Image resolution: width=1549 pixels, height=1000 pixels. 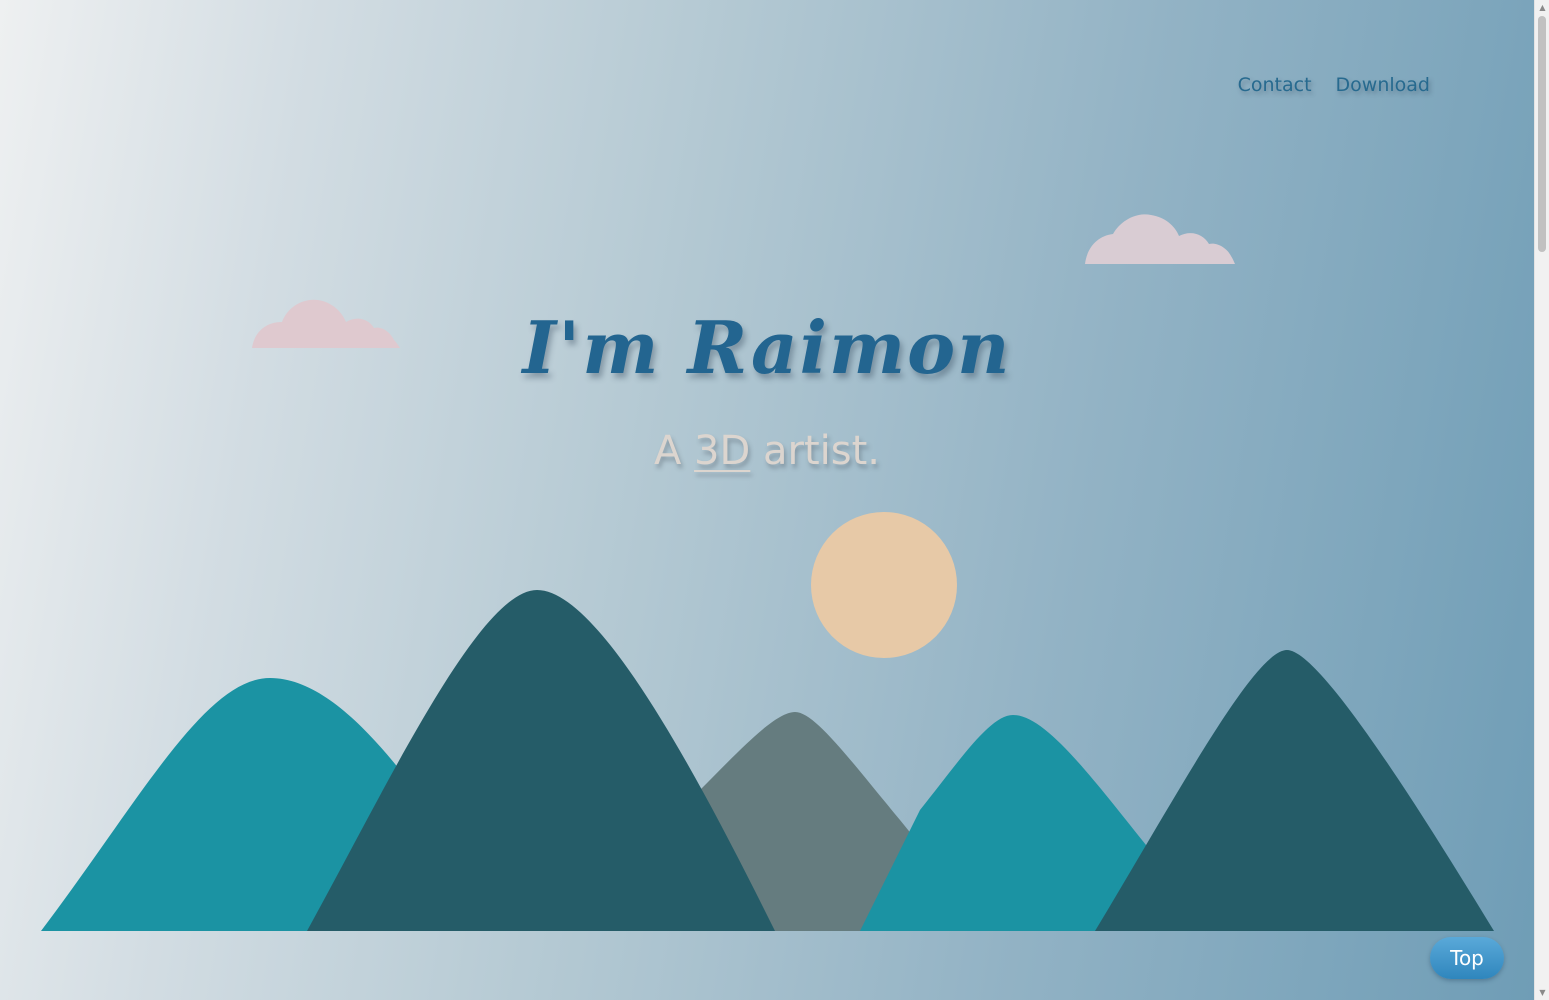 What do you see at coordinates (1467, 958) in the screenshot?
I see `scroll-to-top-button: Top` at bounding box center [1467, 958].